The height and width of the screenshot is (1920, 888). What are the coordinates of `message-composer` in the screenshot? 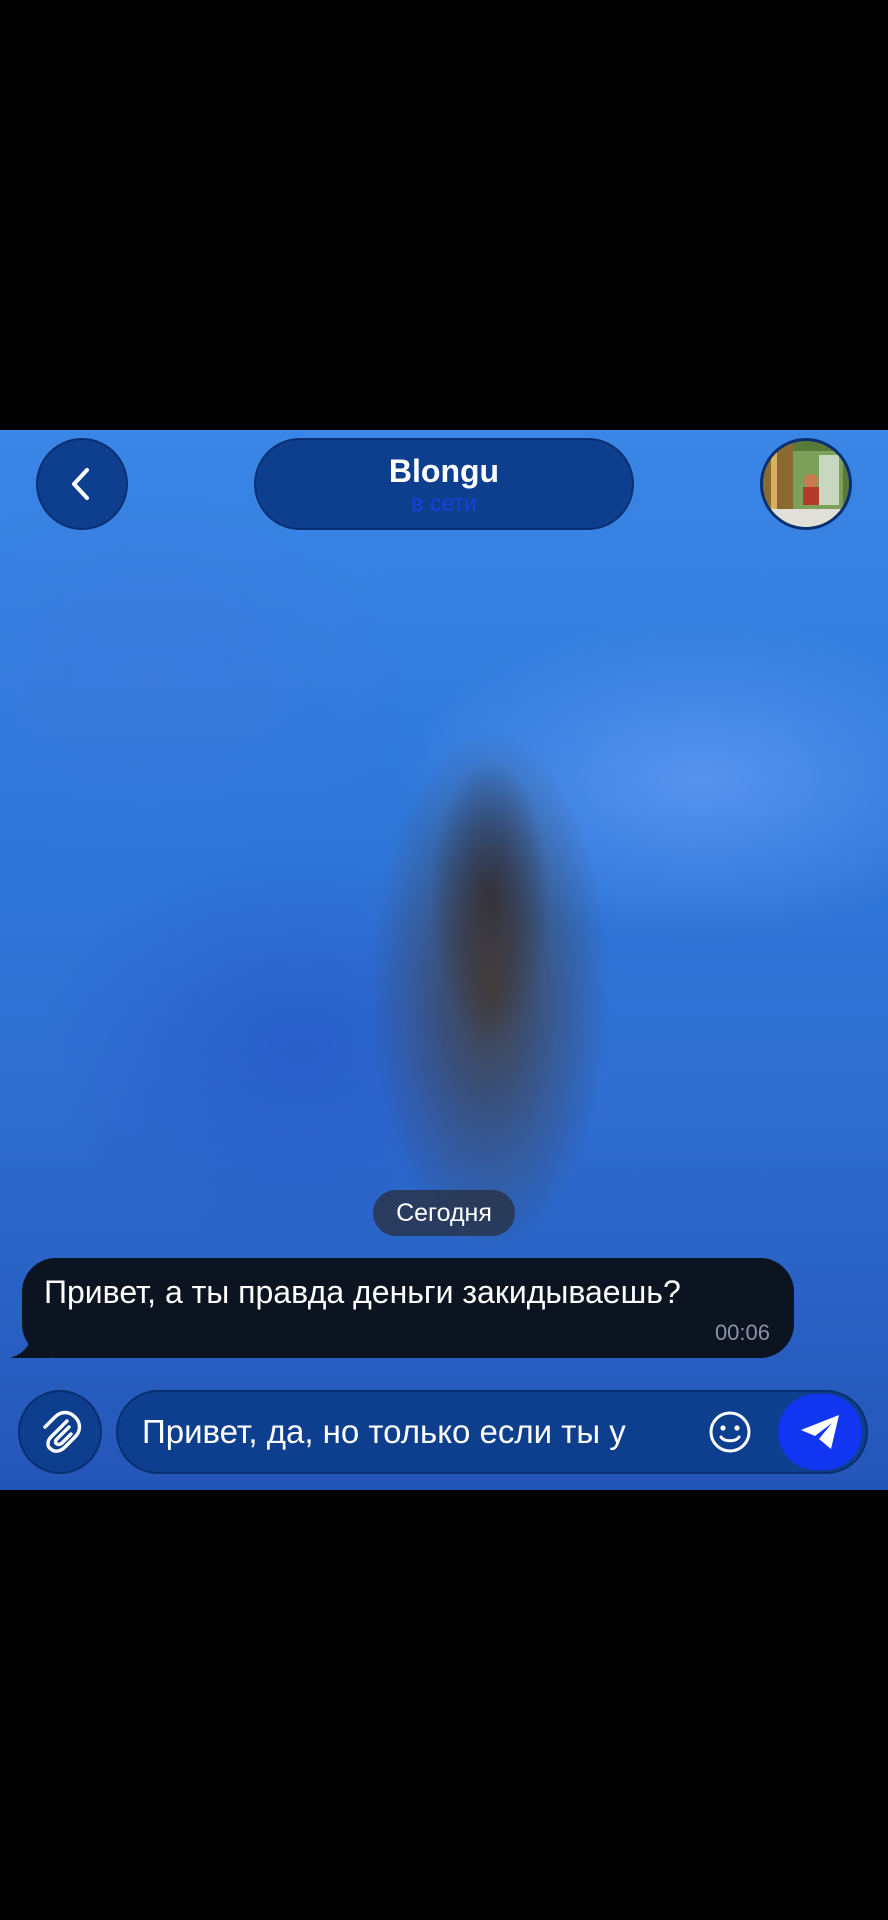 It's located at (492, 1432).